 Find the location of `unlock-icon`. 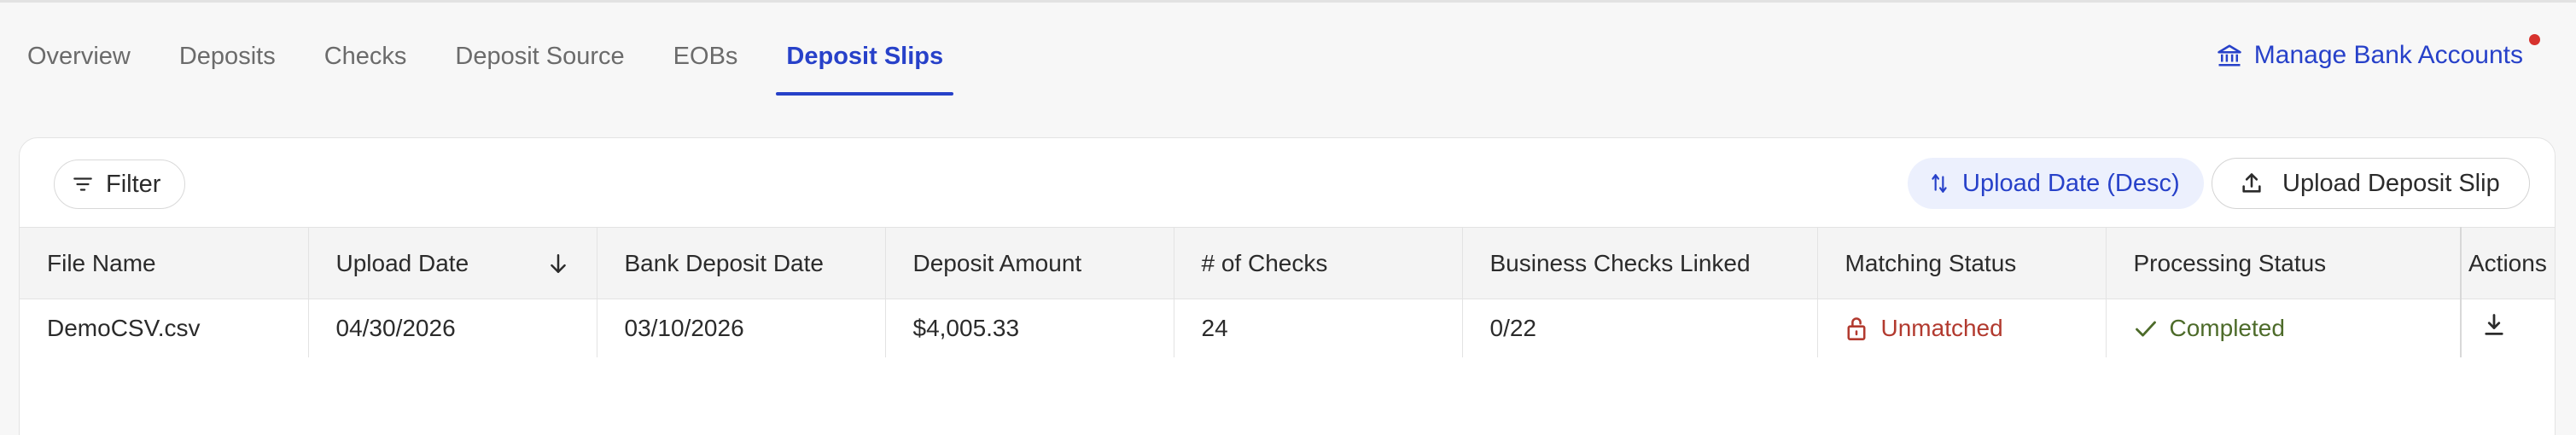

unlock-icon is located at coordinates (1856, 328).